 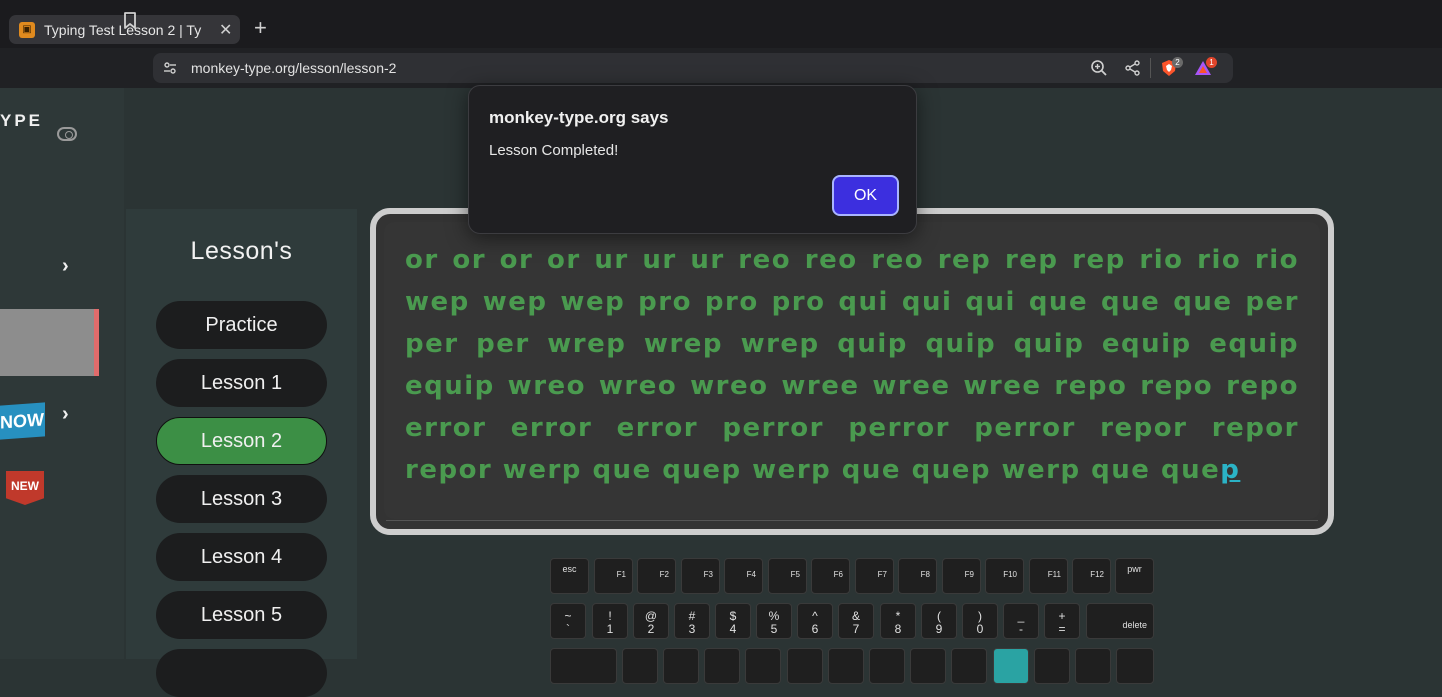 I want to click on toolbar-divider, so click(x=1150, y=68).